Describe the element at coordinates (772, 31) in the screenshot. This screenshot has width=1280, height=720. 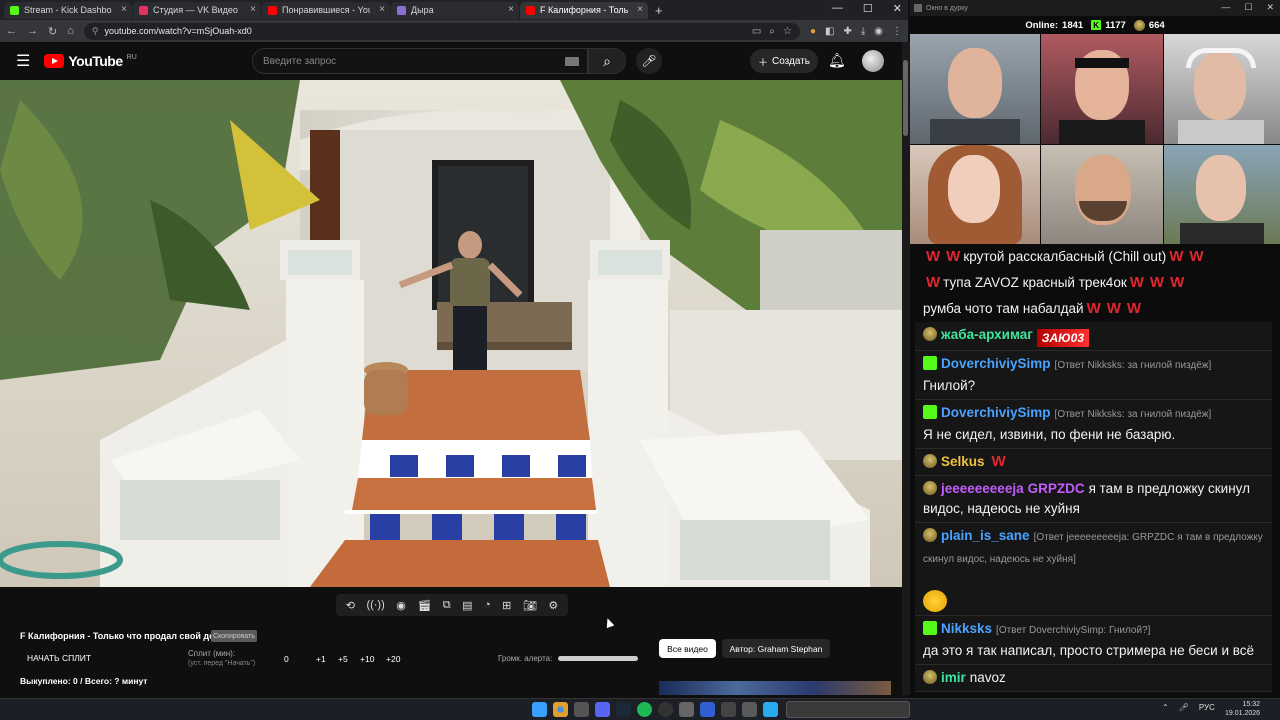
I see `zoom-icon: ⌕` at that location.